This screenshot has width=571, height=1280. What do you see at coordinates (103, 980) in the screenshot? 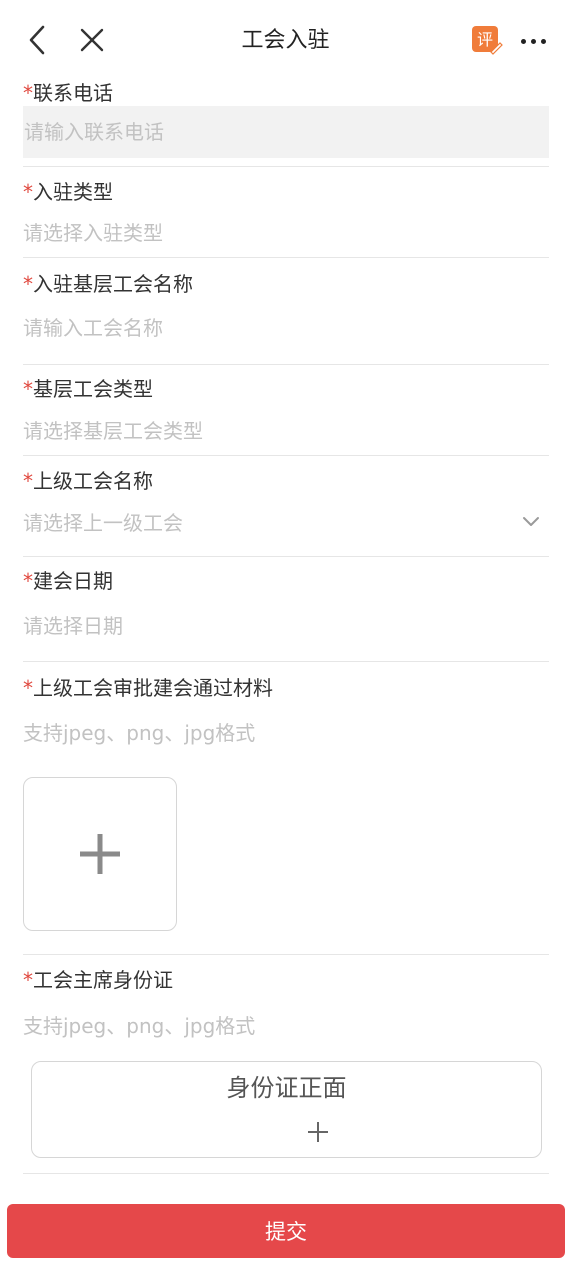
I see `chairman-id-label-text: 工会主席身份证` at bounding box center [103, 980].